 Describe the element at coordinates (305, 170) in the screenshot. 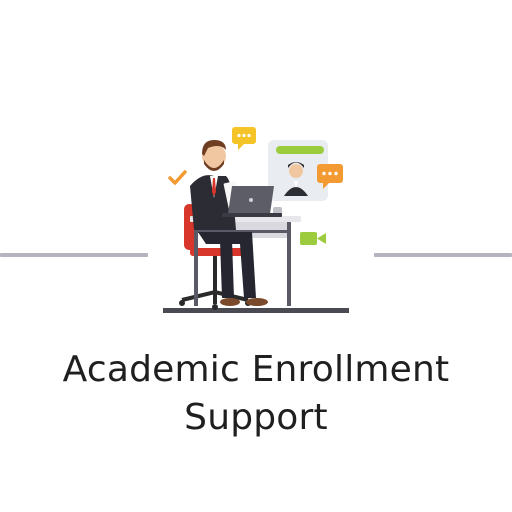

I see `user-profile-card-icon` at that location.